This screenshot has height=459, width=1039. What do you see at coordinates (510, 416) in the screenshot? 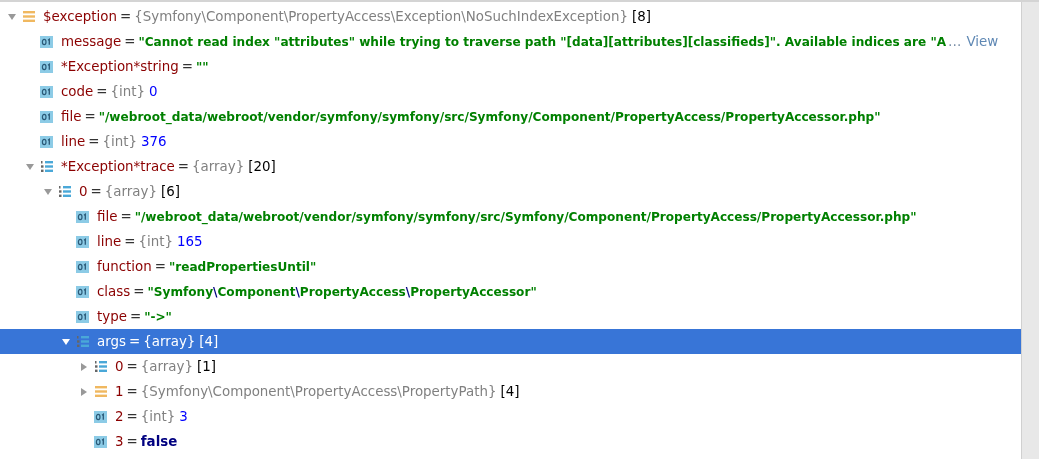
I see `tree-row: 2 = {int} 3` at bounding box center [510, 416].